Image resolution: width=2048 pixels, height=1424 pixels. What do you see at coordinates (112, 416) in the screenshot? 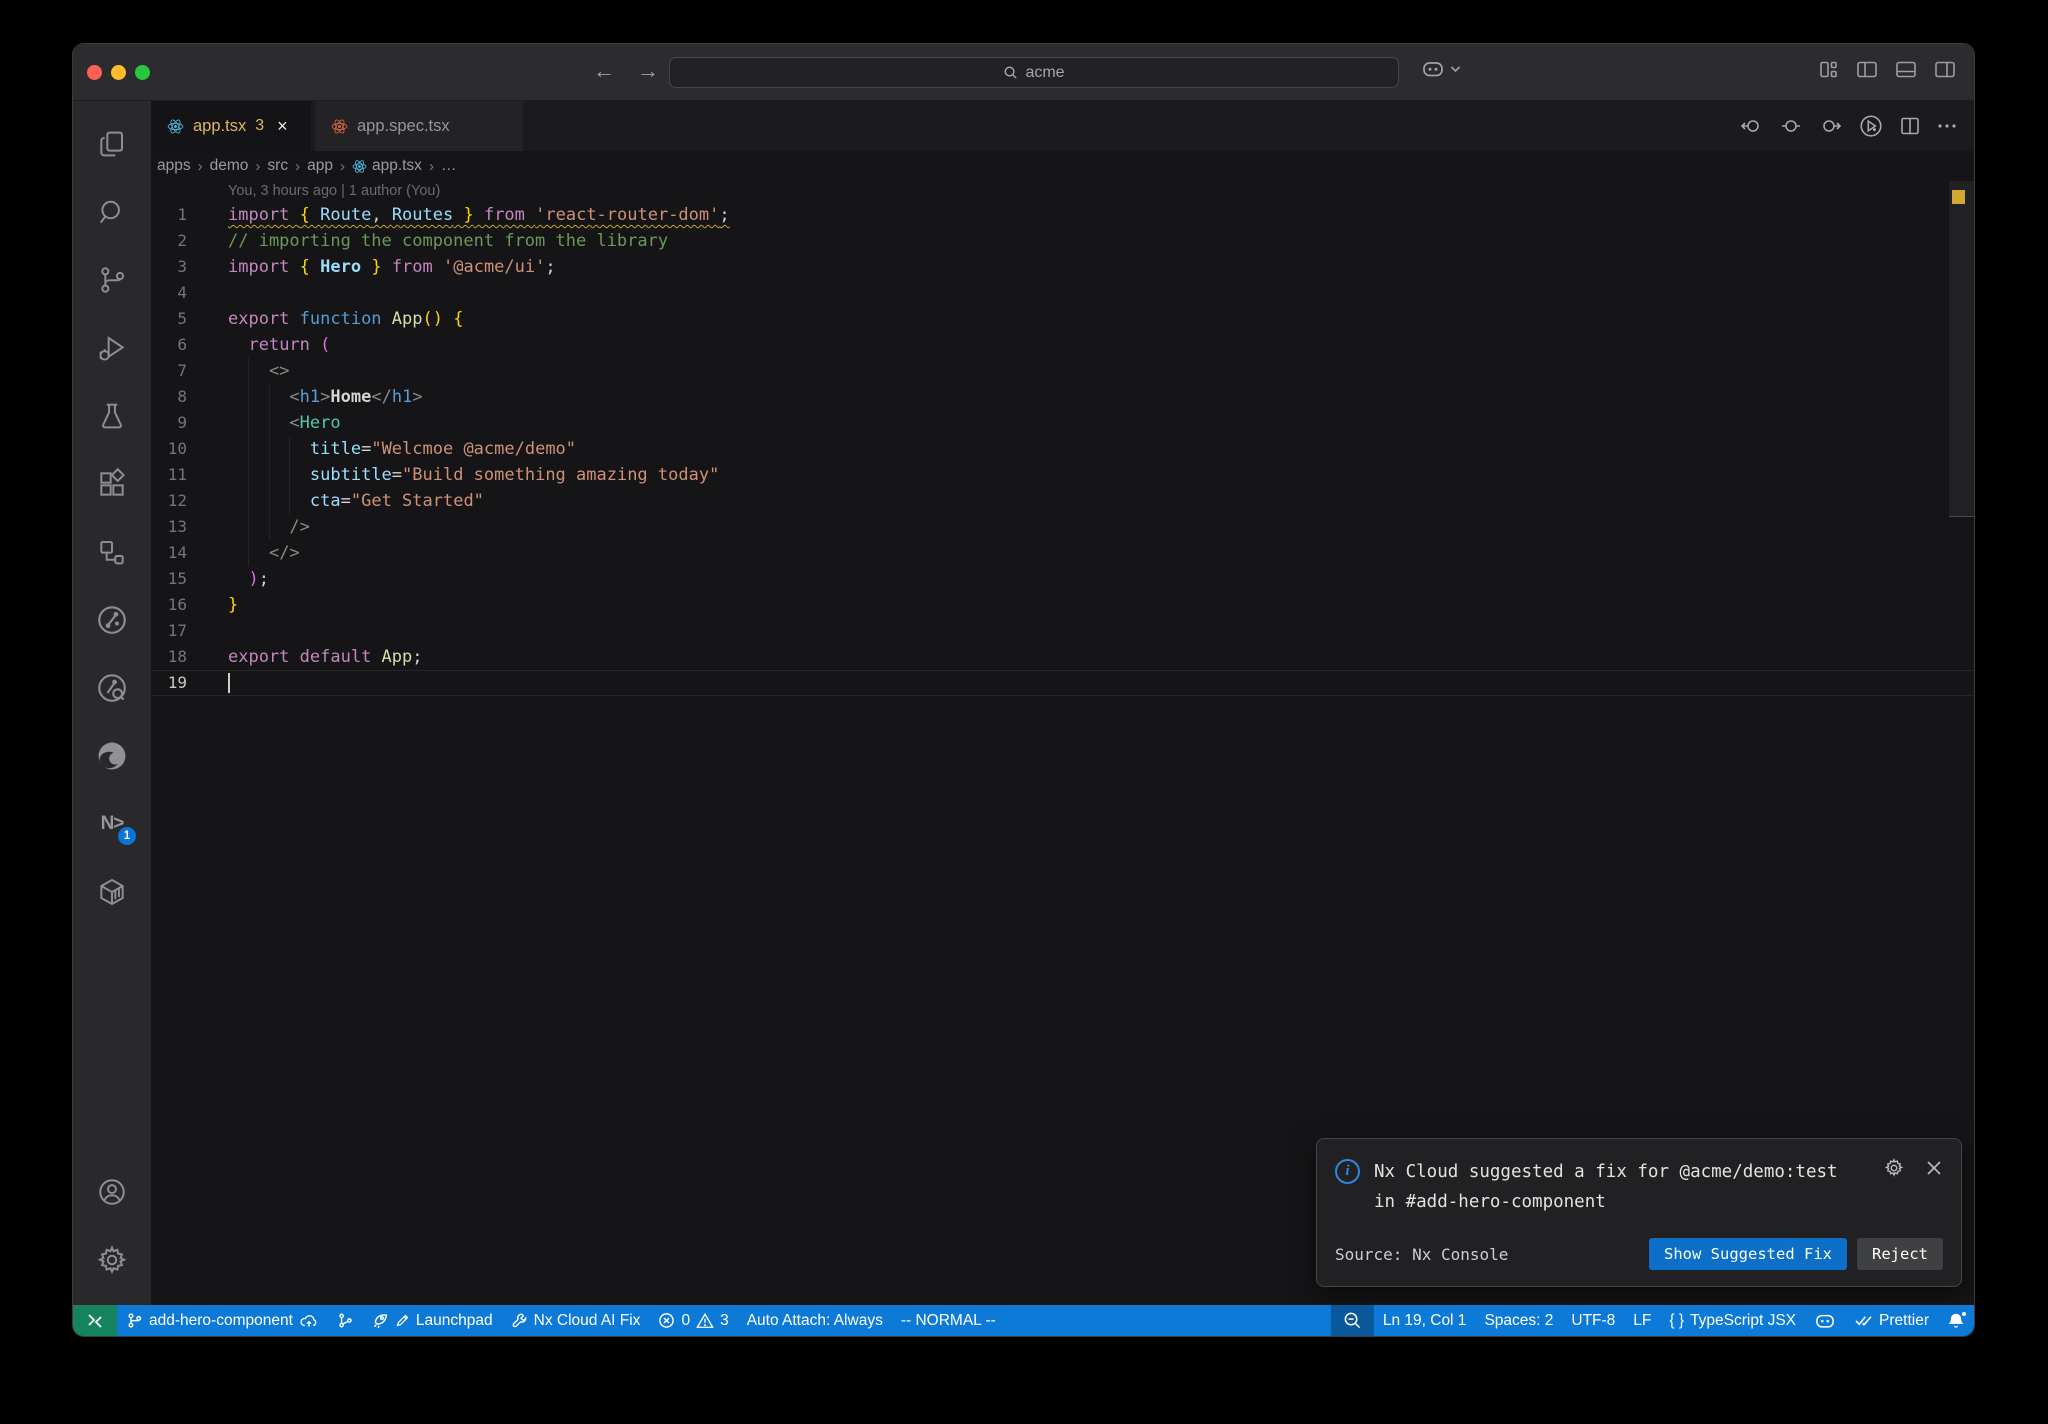
I see `testing-icon` at bounding box center [112, 416].